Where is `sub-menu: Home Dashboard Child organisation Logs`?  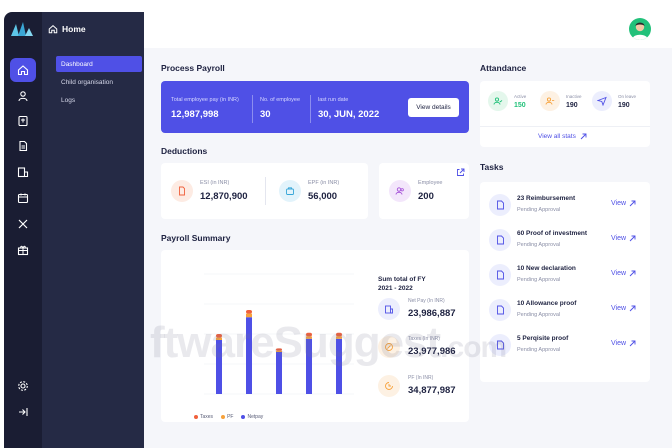
sub-menu: Home Dashboard Child organisation Logs is located at coordinates (93, 230).